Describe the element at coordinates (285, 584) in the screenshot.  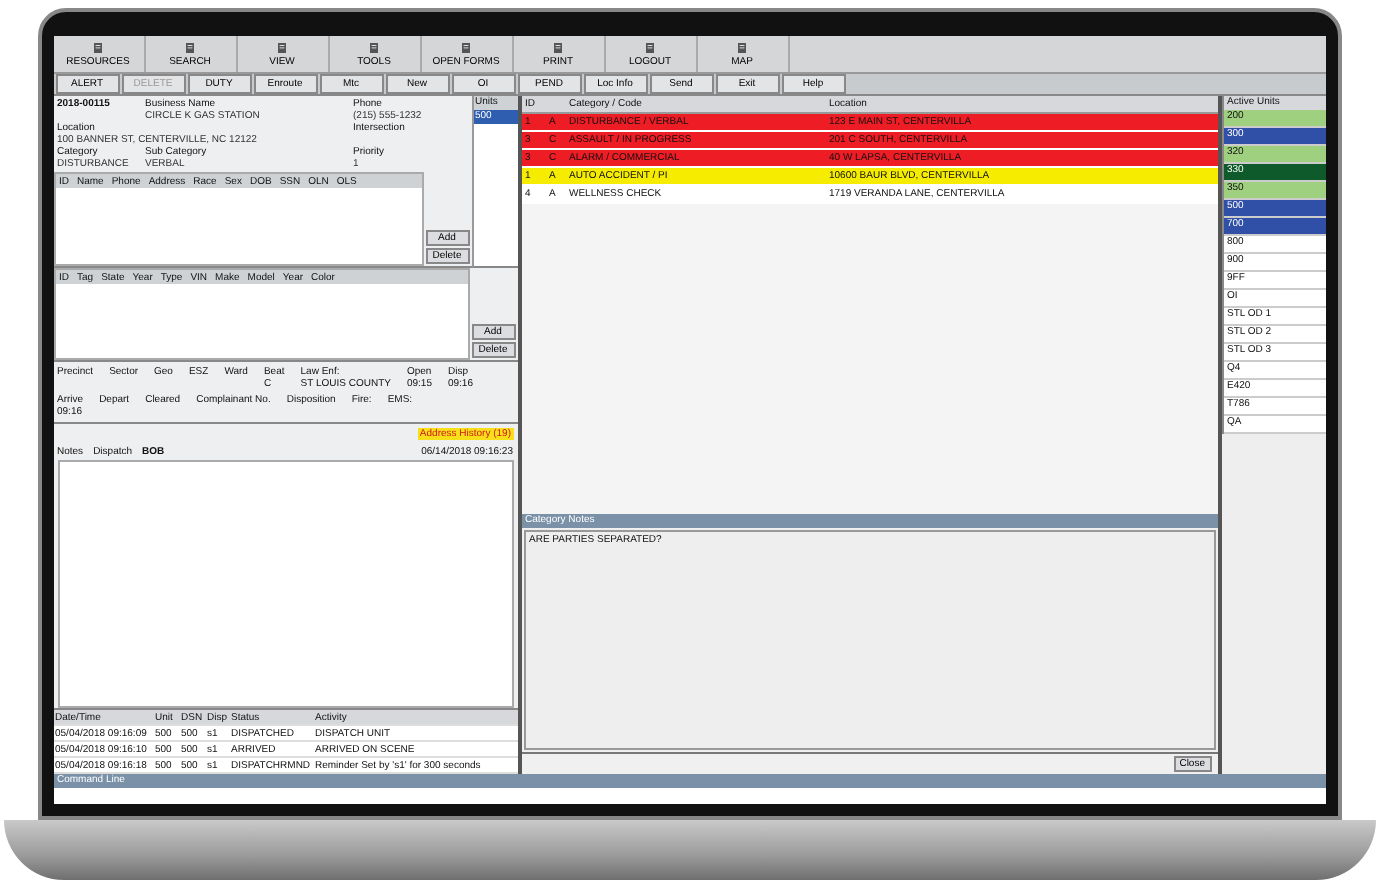
I see `notes-field` at that location.